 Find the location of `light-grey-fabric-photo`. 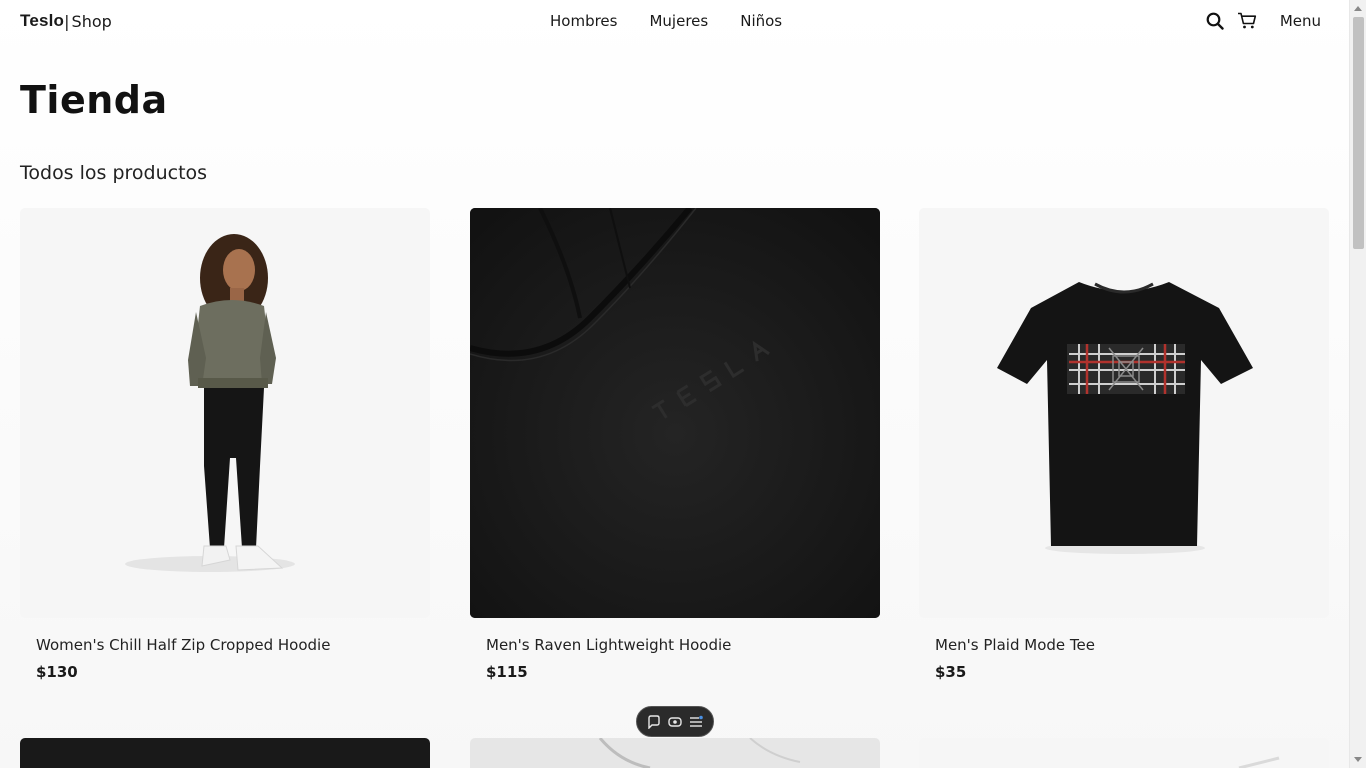

light-grey-fabric-photo is located at coordinates (675, 753).